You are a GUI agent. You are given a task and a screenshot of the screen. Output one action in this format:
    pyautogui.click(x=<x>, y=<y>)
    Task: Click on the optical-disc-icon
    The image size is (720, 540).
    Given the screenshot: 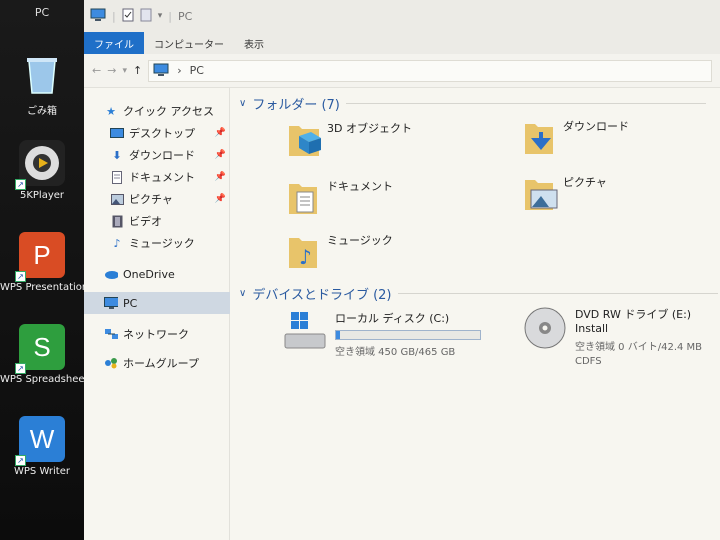 What is the action you would take?
    pyautogui.click(x=545, y=336)
    